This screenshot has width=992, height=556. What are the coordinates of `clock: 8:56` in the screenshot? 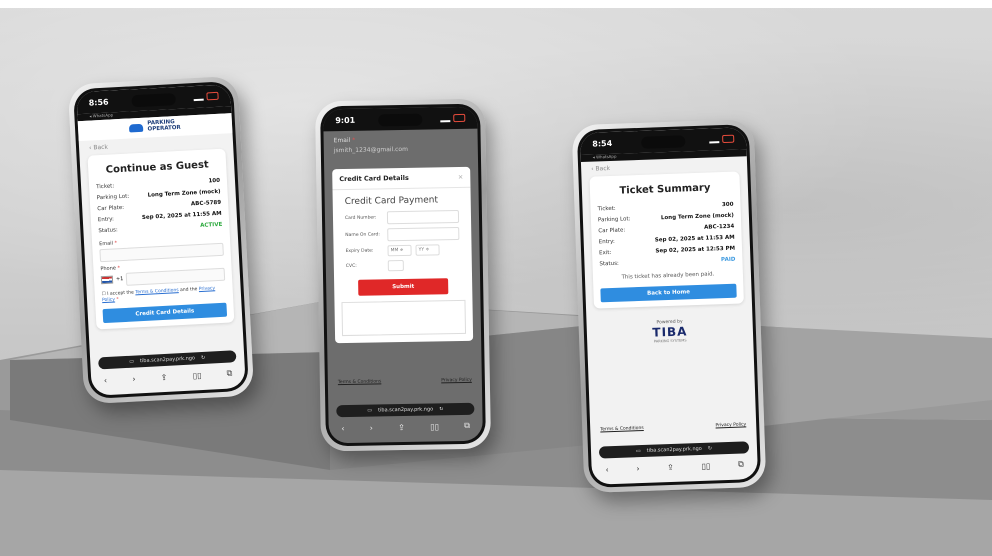 It's located at (98, 102).